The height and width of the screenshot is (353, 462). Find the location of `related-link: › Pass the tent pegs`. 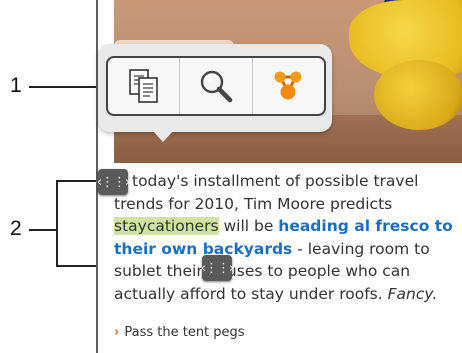

related-link: › Pass the tent pegs is located at coordinates (179, 332).